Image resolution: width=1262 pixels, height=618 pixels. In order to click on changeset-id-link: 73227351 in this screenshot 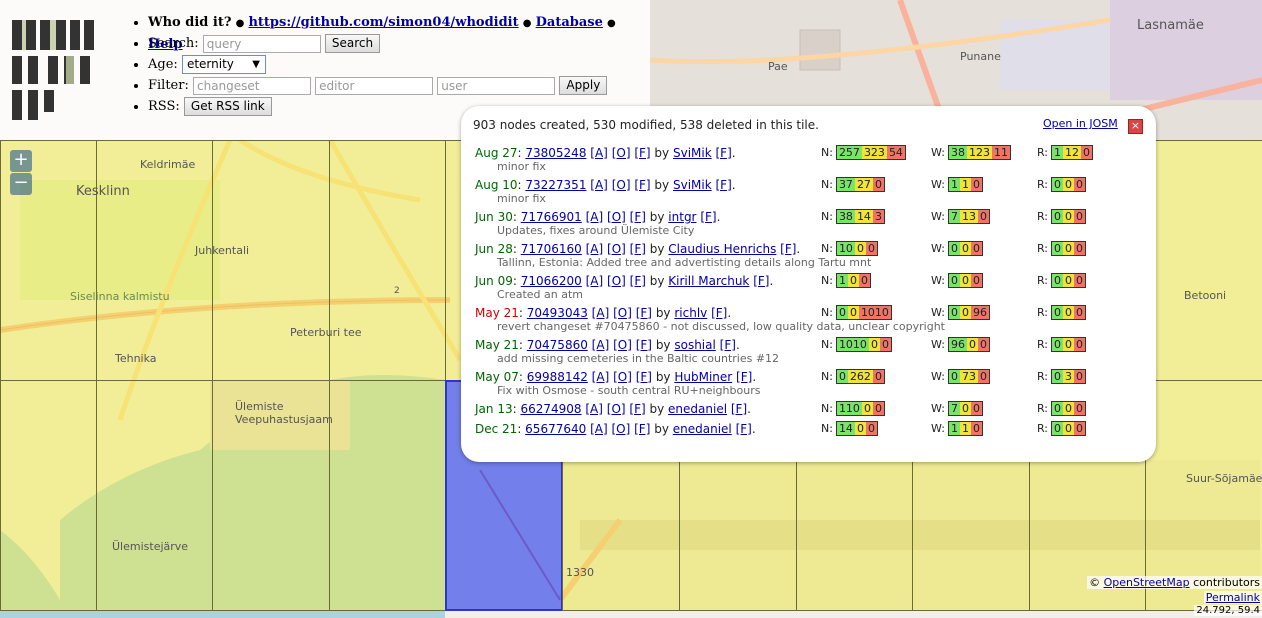, I will do `click(555, 185)`.